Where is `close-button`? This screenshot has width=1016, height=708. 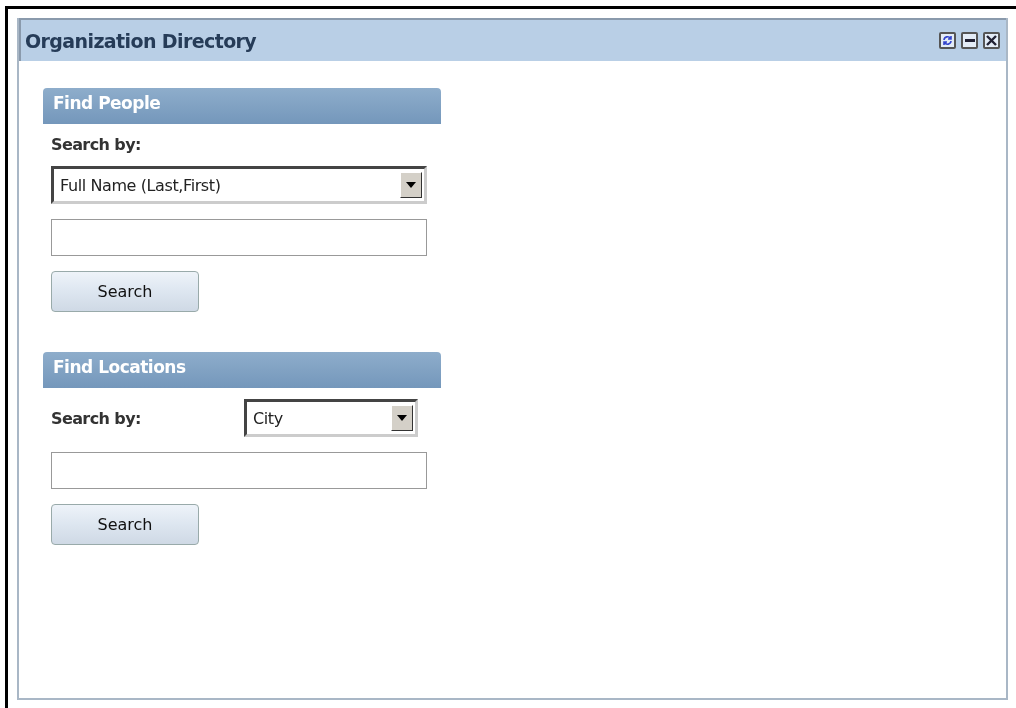 close-button is located at coordinates (991, 40).